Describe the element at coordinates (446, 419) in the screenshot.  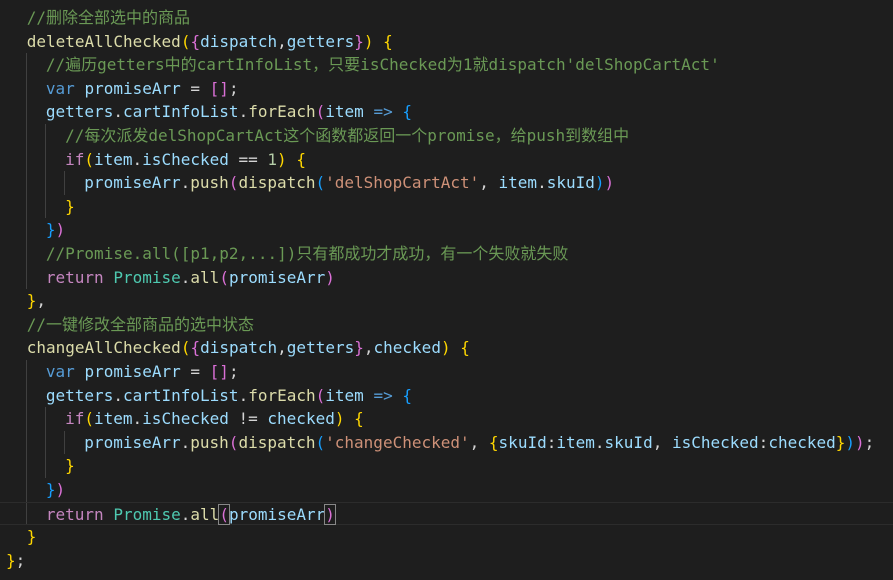
I see `code-line: if(item.isChecked != checked) {` at that location.